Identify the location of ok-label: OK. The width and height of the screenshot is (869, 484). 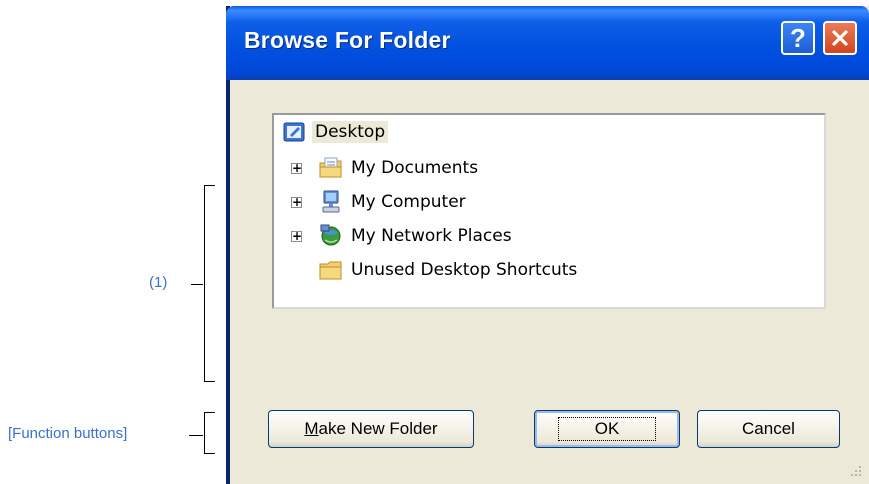
(607, 429).